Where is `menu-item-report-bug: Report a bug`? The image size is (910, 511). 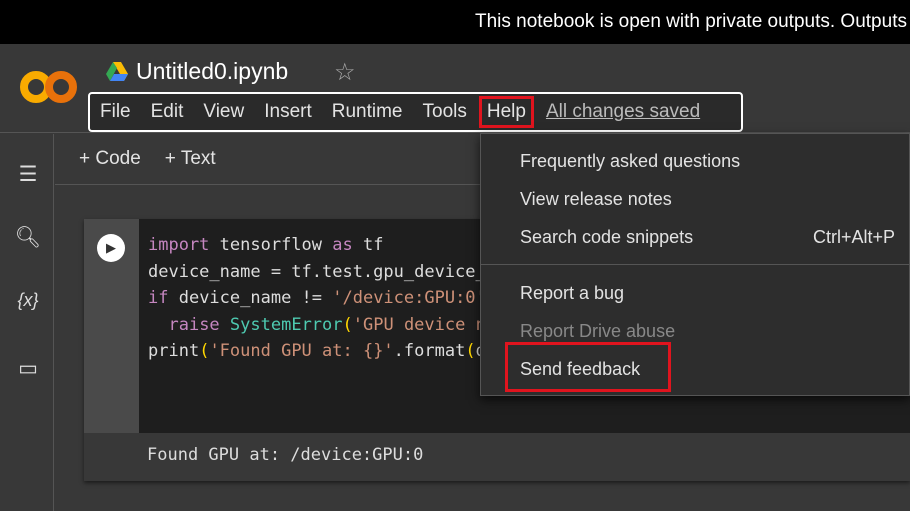 menu-item-report-bug: Report a bug is located at coordinates (572, 293).